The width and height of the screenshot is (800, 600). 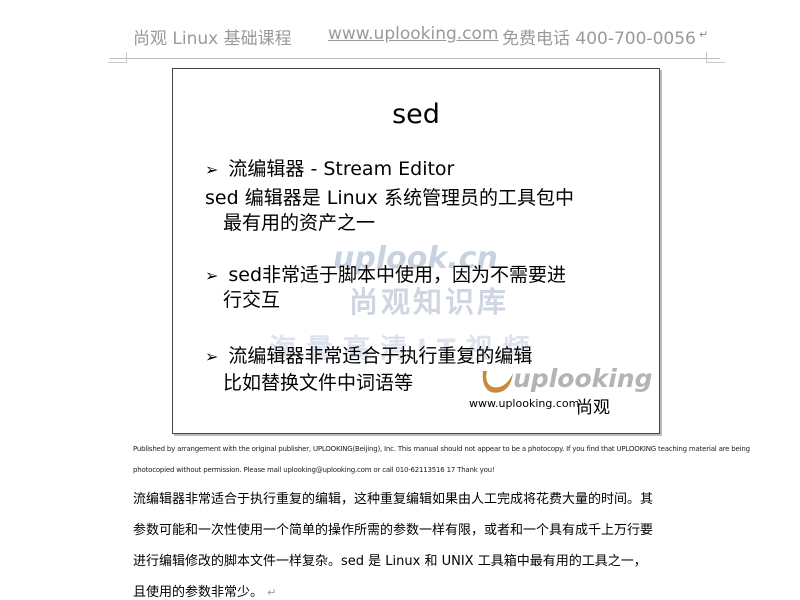 What do you see at coordinates (341, 169) in the screenshot?
I see `bullet-text: 流编辑器 - Stream Editor` at bounding box center [341, 169].